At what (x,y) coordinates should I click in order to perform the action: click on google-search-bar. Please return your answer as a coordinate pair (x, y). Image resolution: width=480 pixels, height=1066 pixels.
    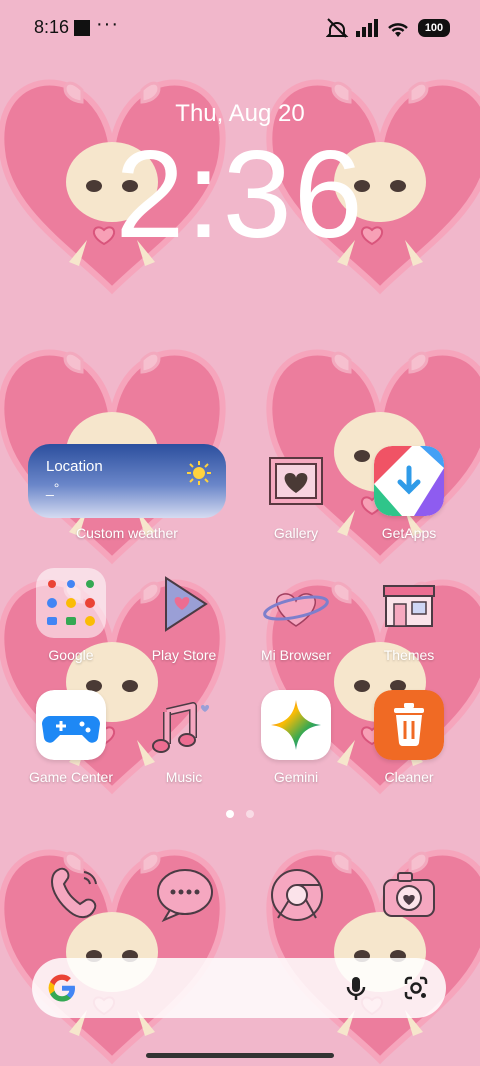
    Looking at the image, I should click on (239, 988).